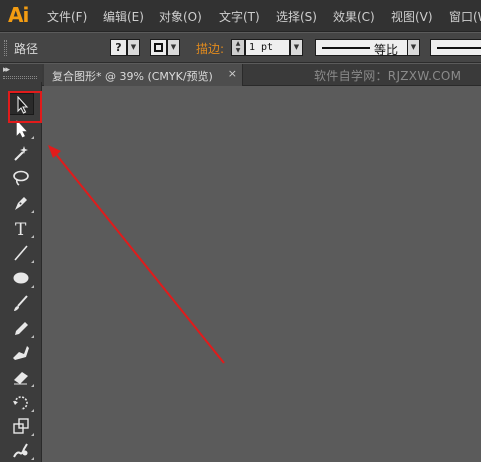 Image resolution: width=481 pixels, height=462 pixels. What do you see at coordinates (5, 48) in the screenshot?
I see `control-bar-grip` at bounding box center [5, 48].